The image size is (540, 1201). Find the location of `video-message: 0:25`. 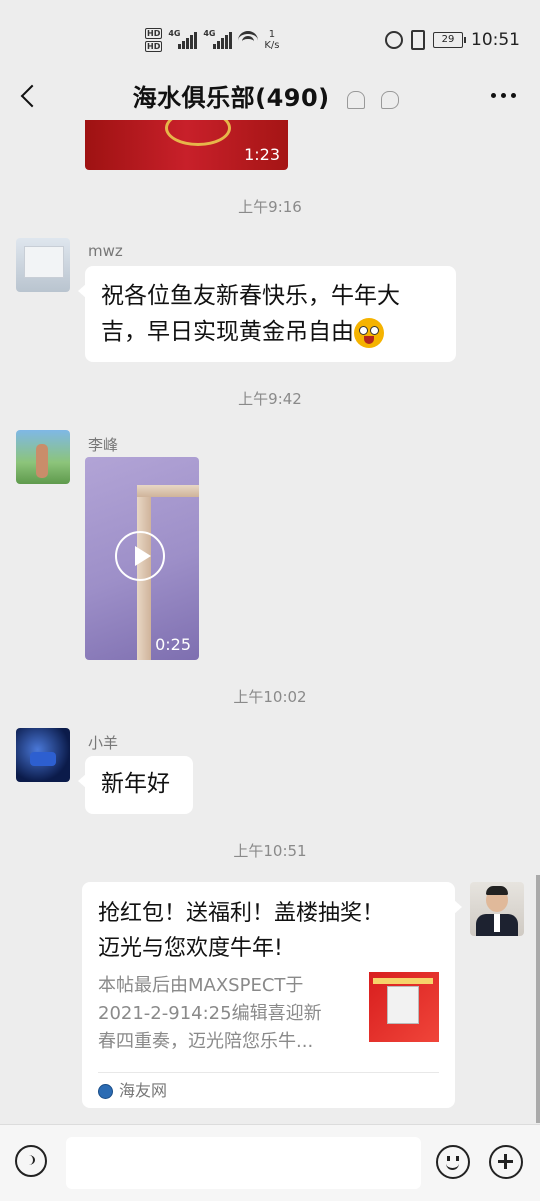

video-message: 0:25 is located at coordinates (142, 558).